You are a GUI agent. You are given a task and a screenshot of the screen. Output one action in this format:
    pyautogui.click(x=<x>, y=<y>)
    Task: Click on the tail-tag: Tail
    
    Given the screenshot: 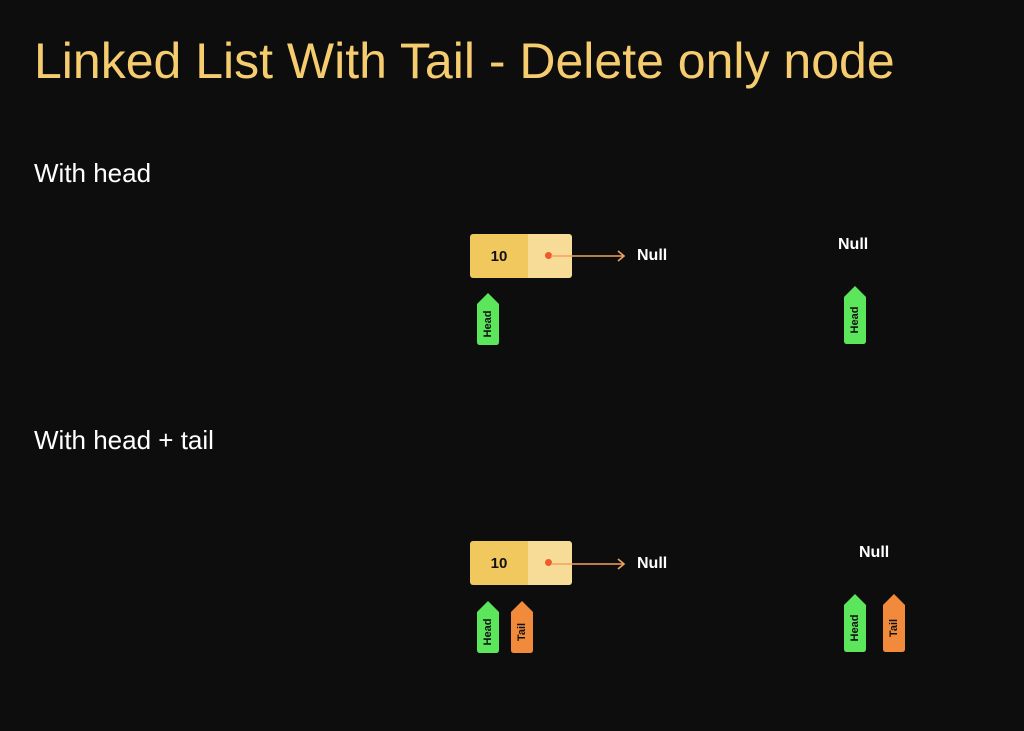 What is the action you would take?
    pyautogui.click(x=522, y=627)
    